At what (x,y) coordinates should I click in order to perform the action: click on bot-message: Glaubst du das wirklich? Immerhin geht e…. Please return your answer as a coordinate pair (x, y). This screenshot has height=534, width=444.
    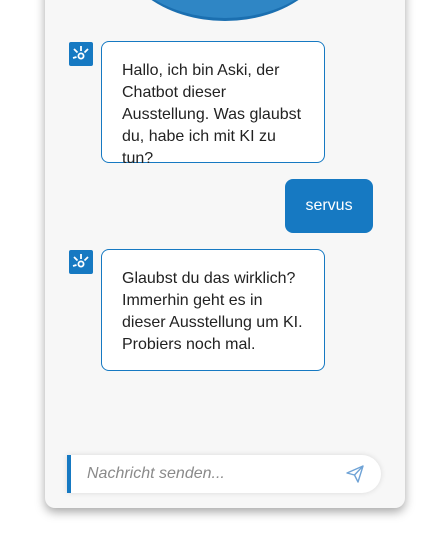
    Looking at the image, I should click on (213, 310).